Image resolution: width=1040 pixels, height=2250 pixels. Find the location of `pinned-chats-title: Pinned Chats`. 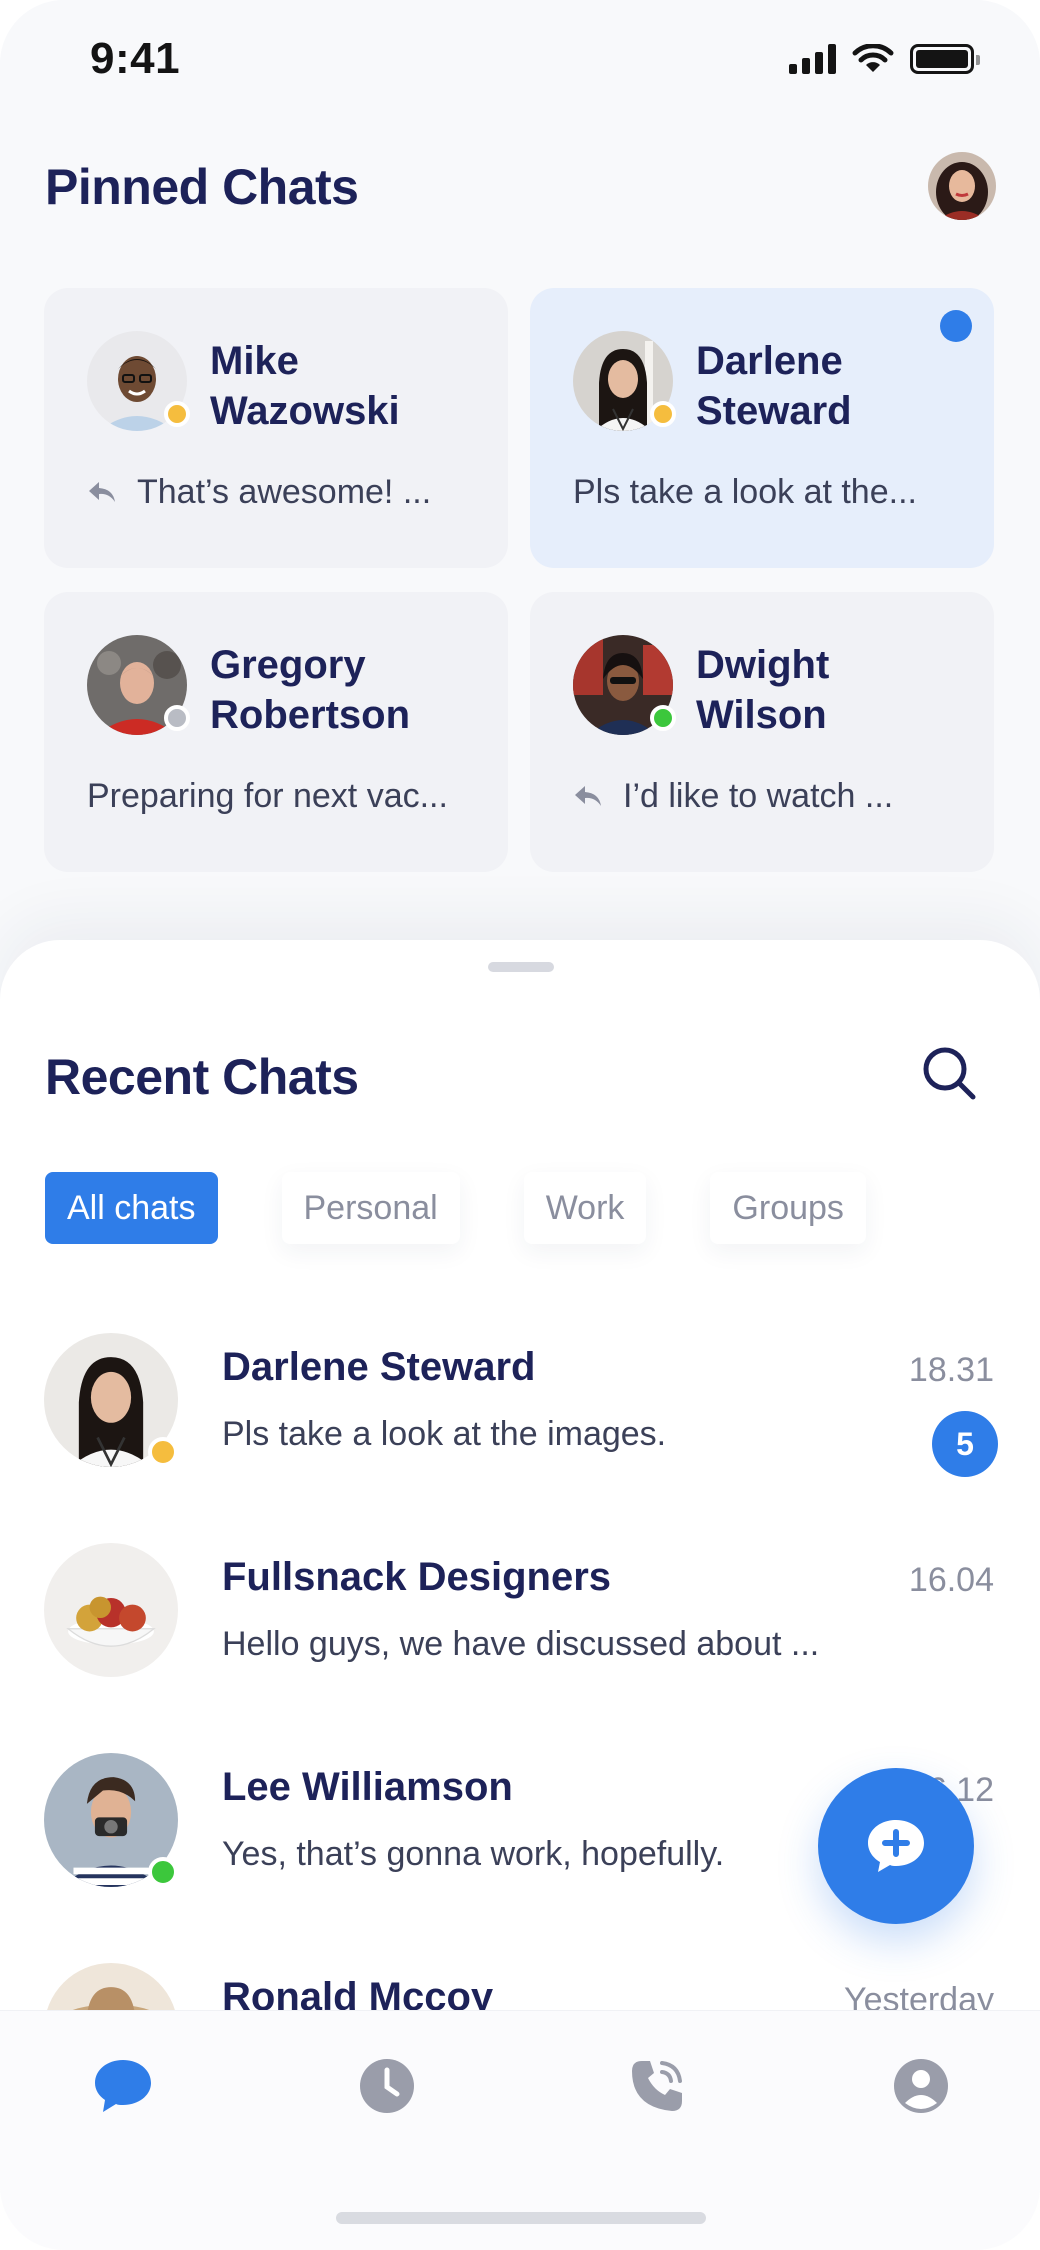

pinned-chats-title: Pinned Chats is located at coordinates (202, 187).